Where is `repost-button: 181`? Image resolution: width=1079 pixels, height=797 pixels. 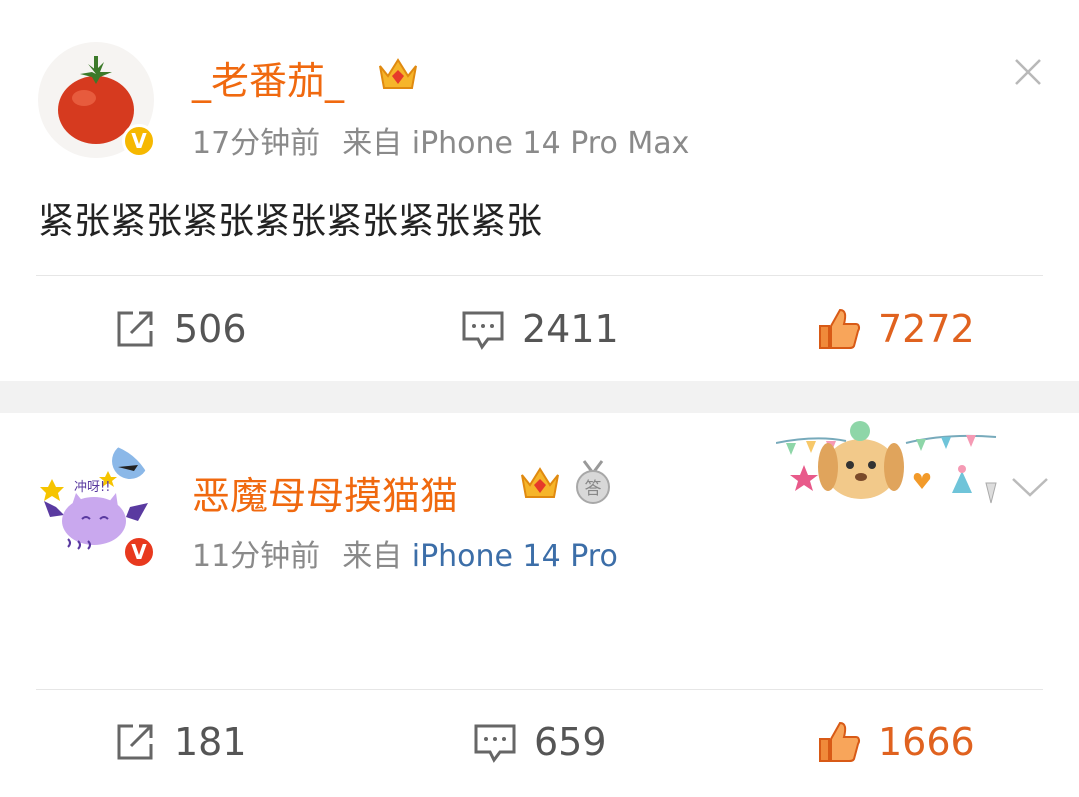
repost-button: 181 is located at coordinates (179, 742).